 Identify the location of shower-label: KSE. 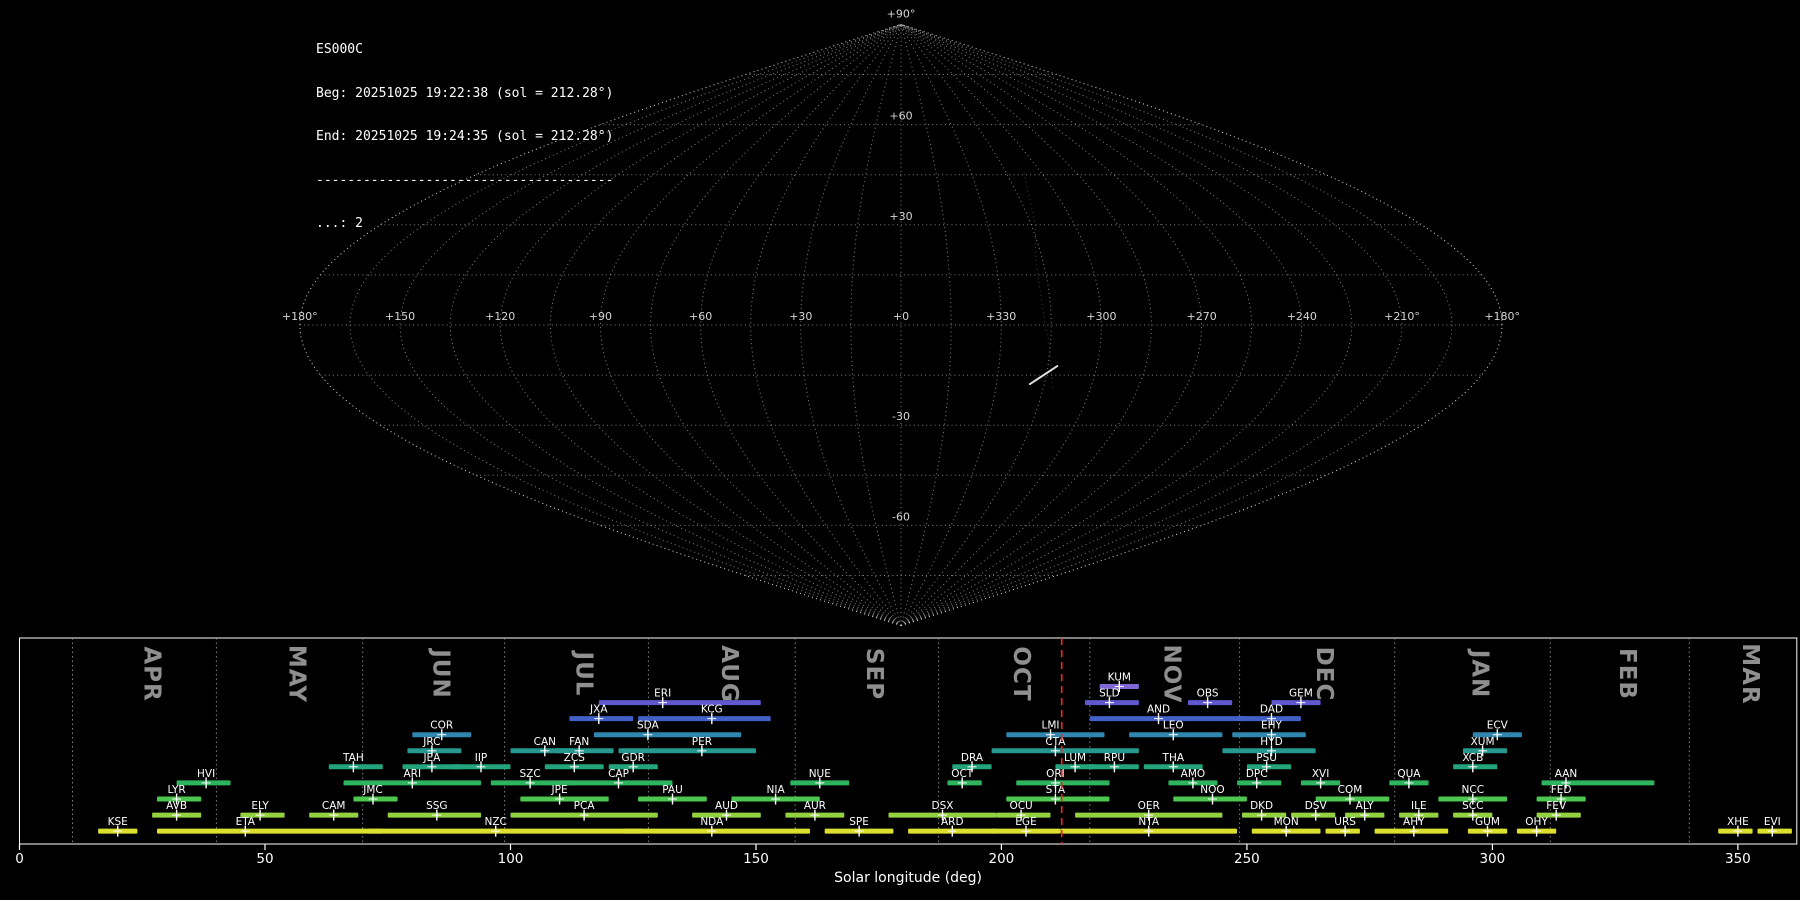
(118, 822).